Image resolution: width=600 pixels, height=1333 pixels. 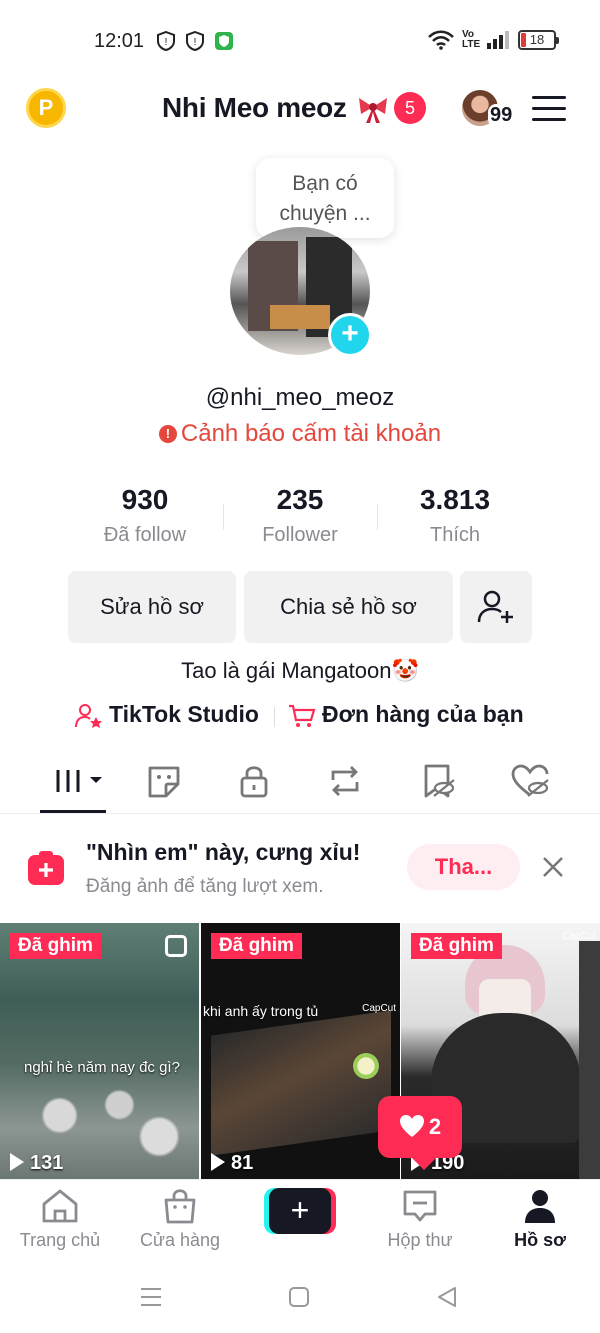 What do you see at coordinates (223, 852) in the screenshot?
I see `promo-title: "Nhìn em" này, cưng xỉu!` at bounding box center [223, 852].